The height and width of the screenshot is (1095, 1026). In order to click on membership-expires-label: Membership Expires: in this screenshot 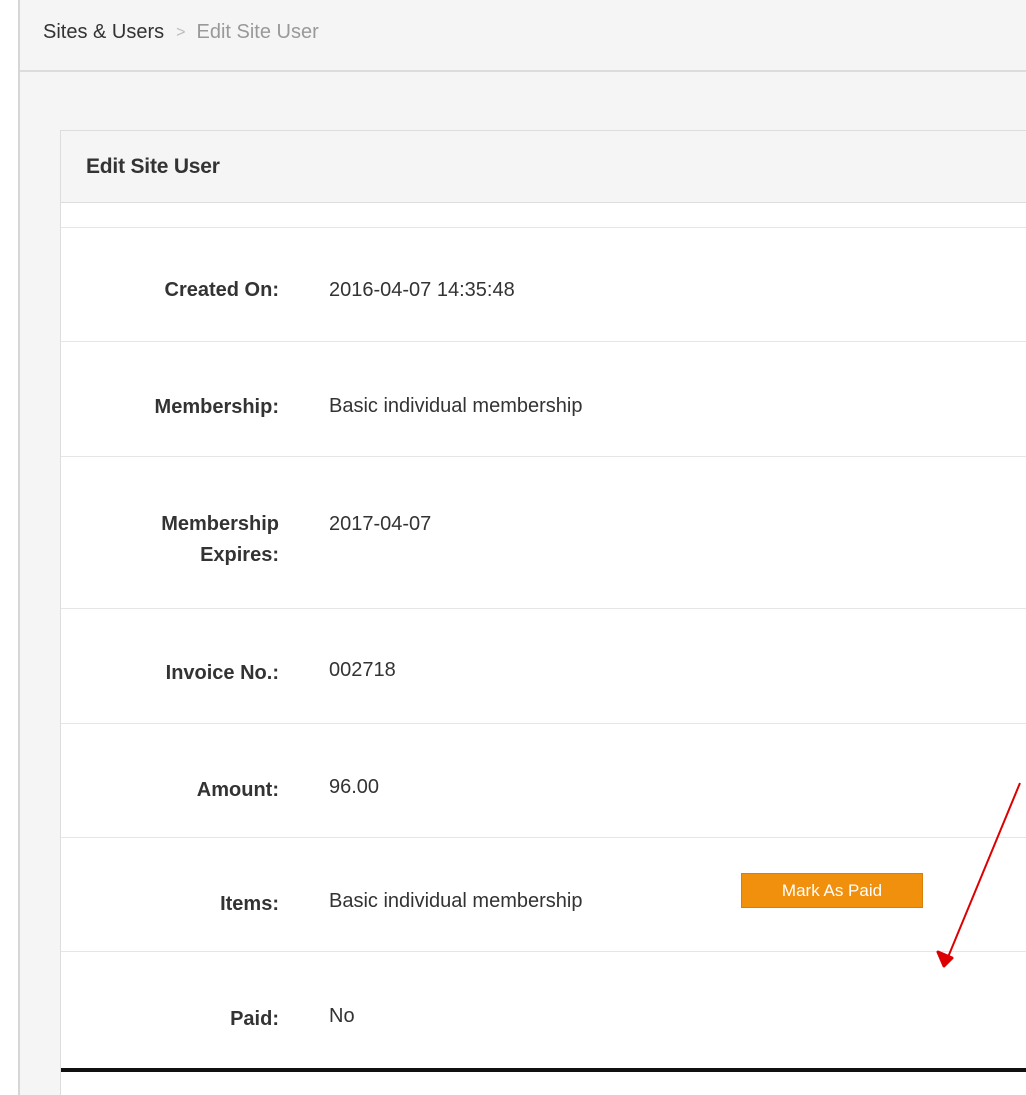, I will do `click(220, 540)`.